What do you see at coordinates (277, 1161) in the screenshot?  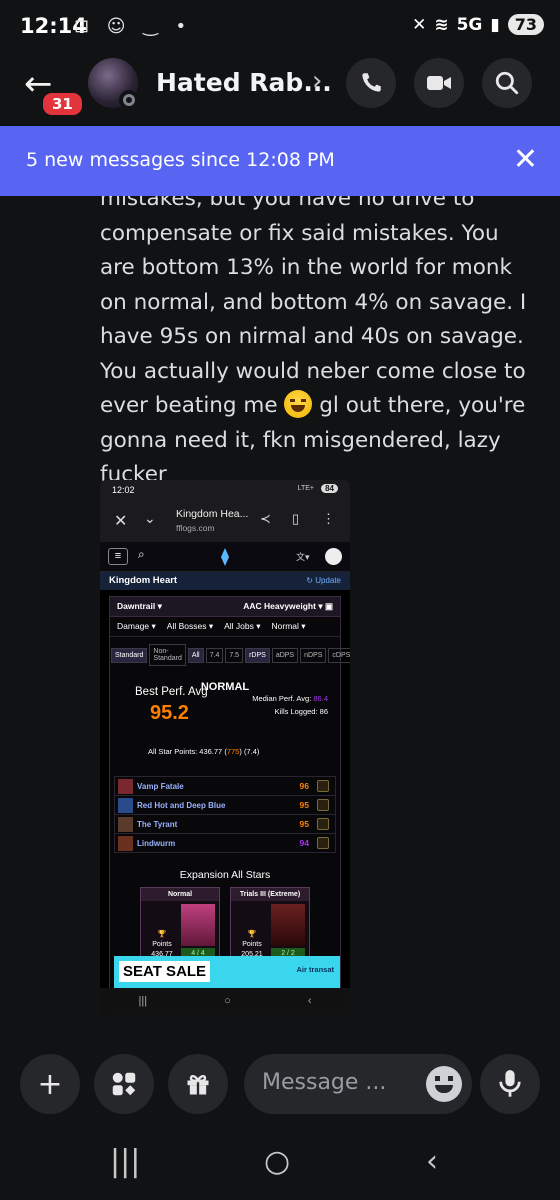 I see `home-icon: ○` at bounding box center [277, 1161].